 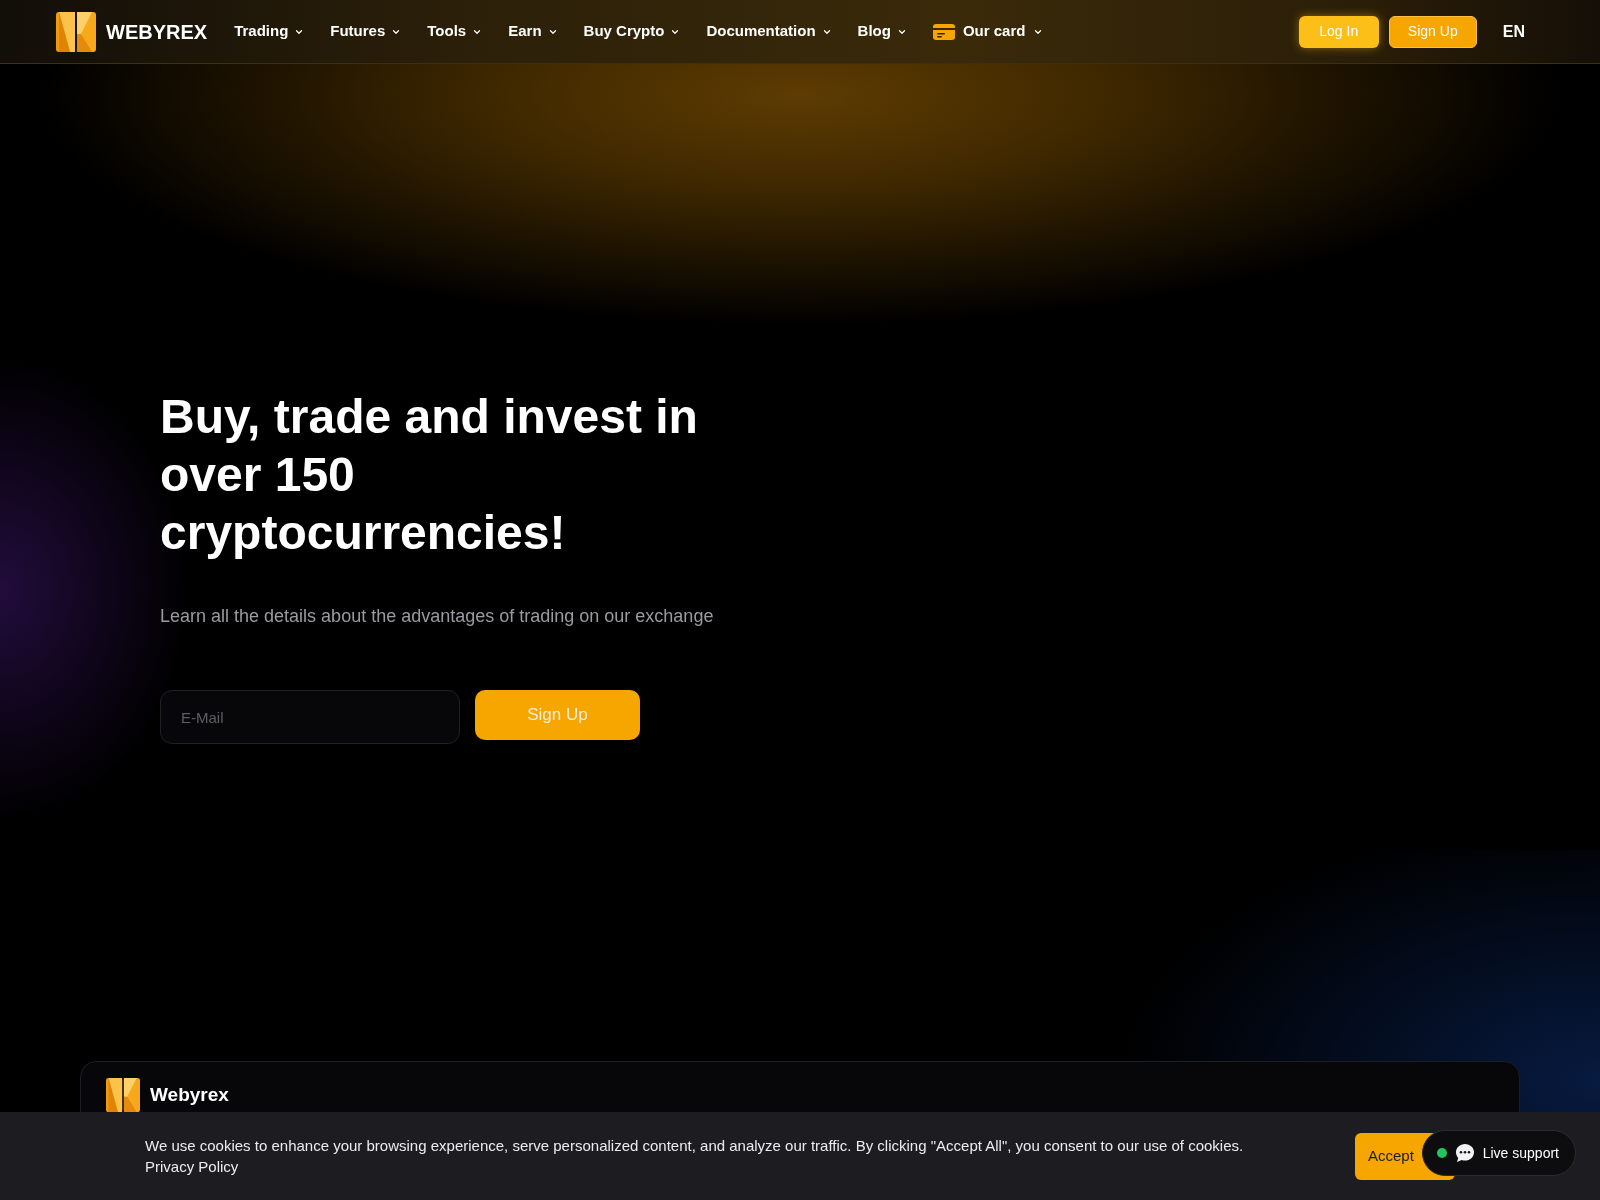 I want to click on nav-menu-item: Futures, so click(x=366, y=31).